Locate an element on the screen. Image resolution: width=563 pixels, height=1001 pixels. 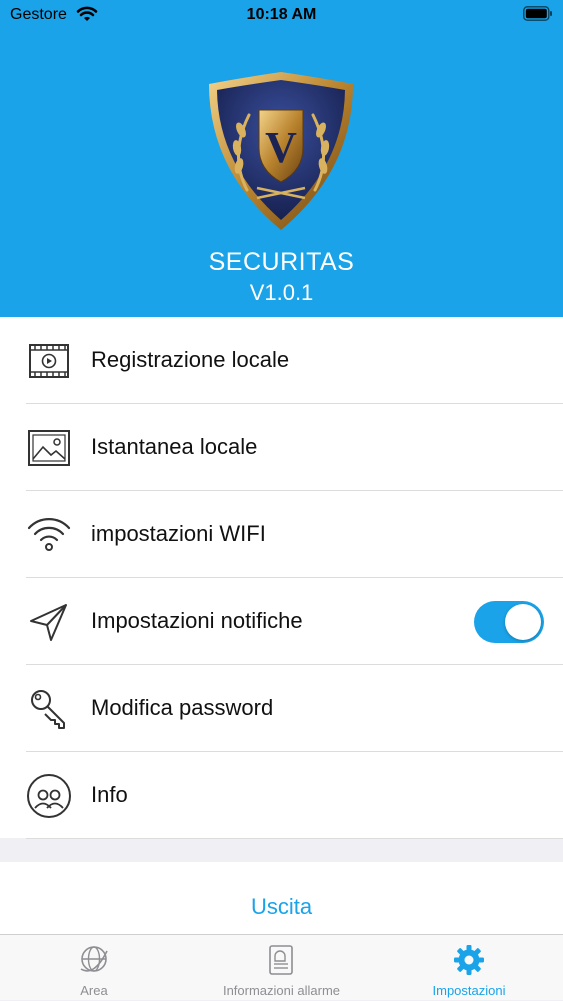
securitas-logo: V is located at coordinates (281, 151).